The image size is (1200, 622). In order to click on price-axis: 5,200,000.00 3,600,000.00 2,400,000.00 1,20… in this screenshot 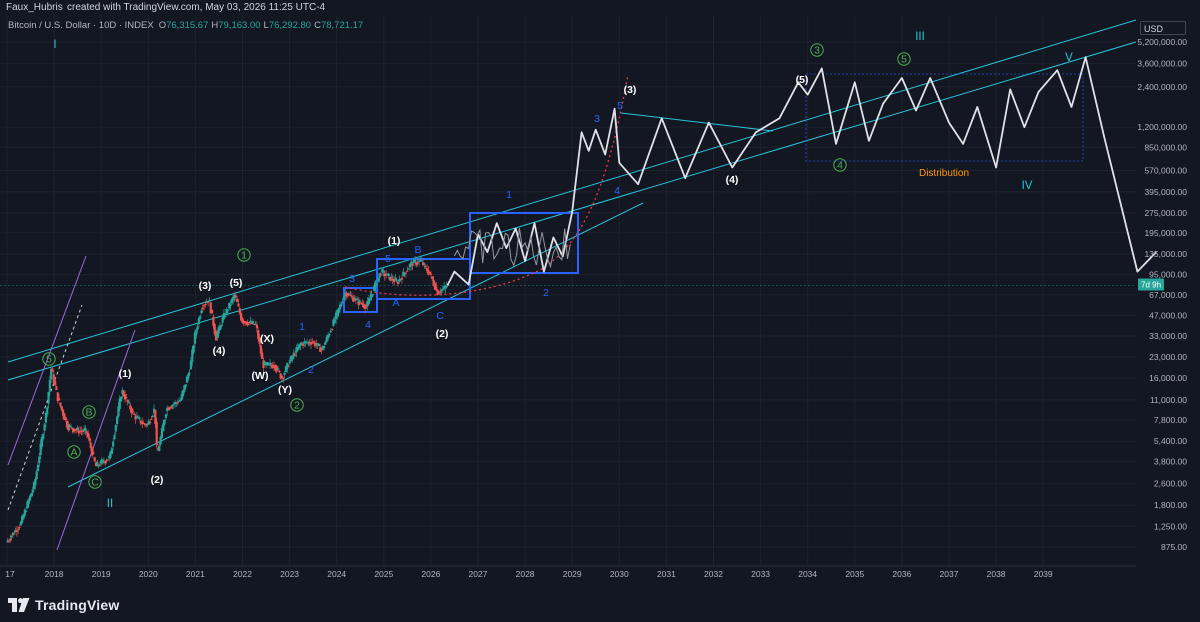, I will do `click(1162, 294)`.